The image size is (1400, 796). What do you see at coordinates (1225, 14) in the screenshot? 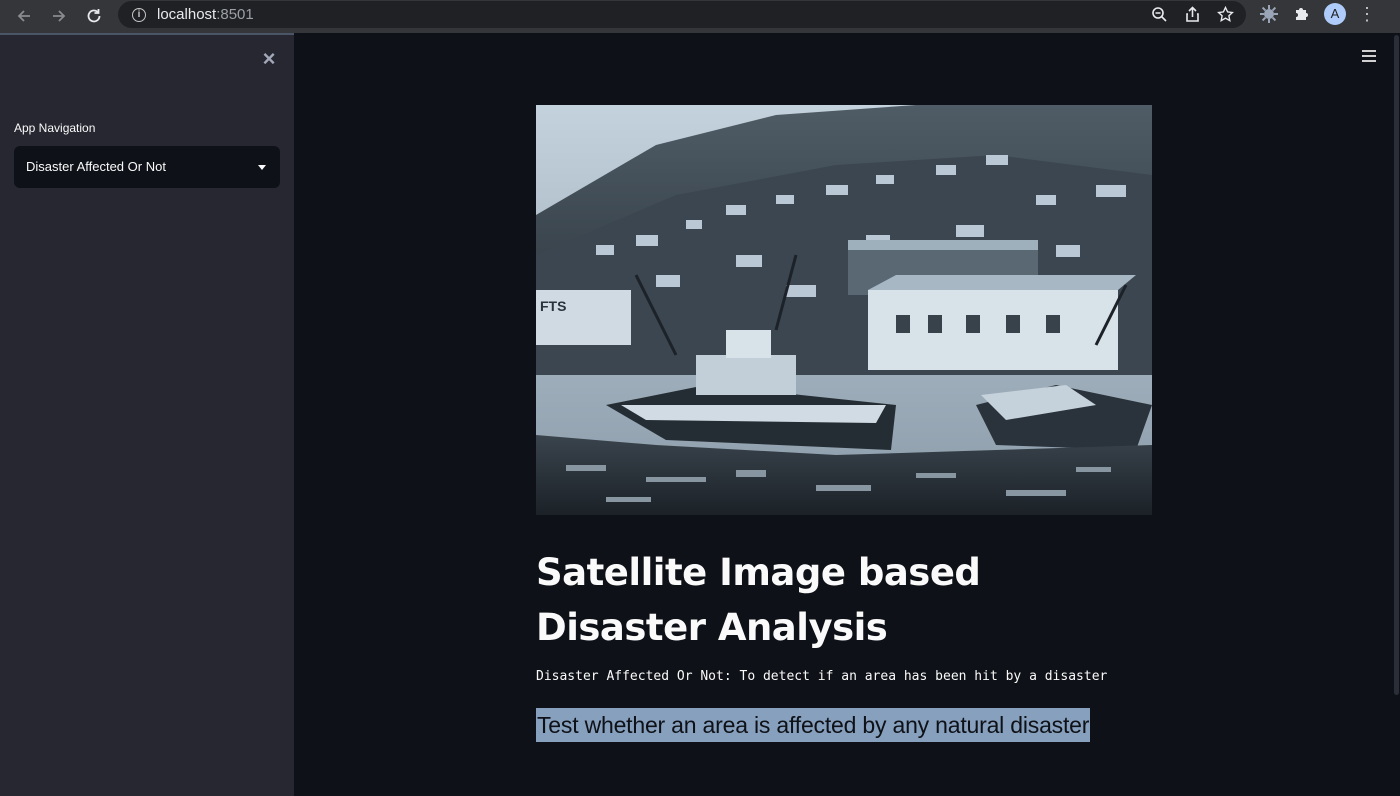
I see `bookmark-star-icon` at bounding box center [1225, 14].